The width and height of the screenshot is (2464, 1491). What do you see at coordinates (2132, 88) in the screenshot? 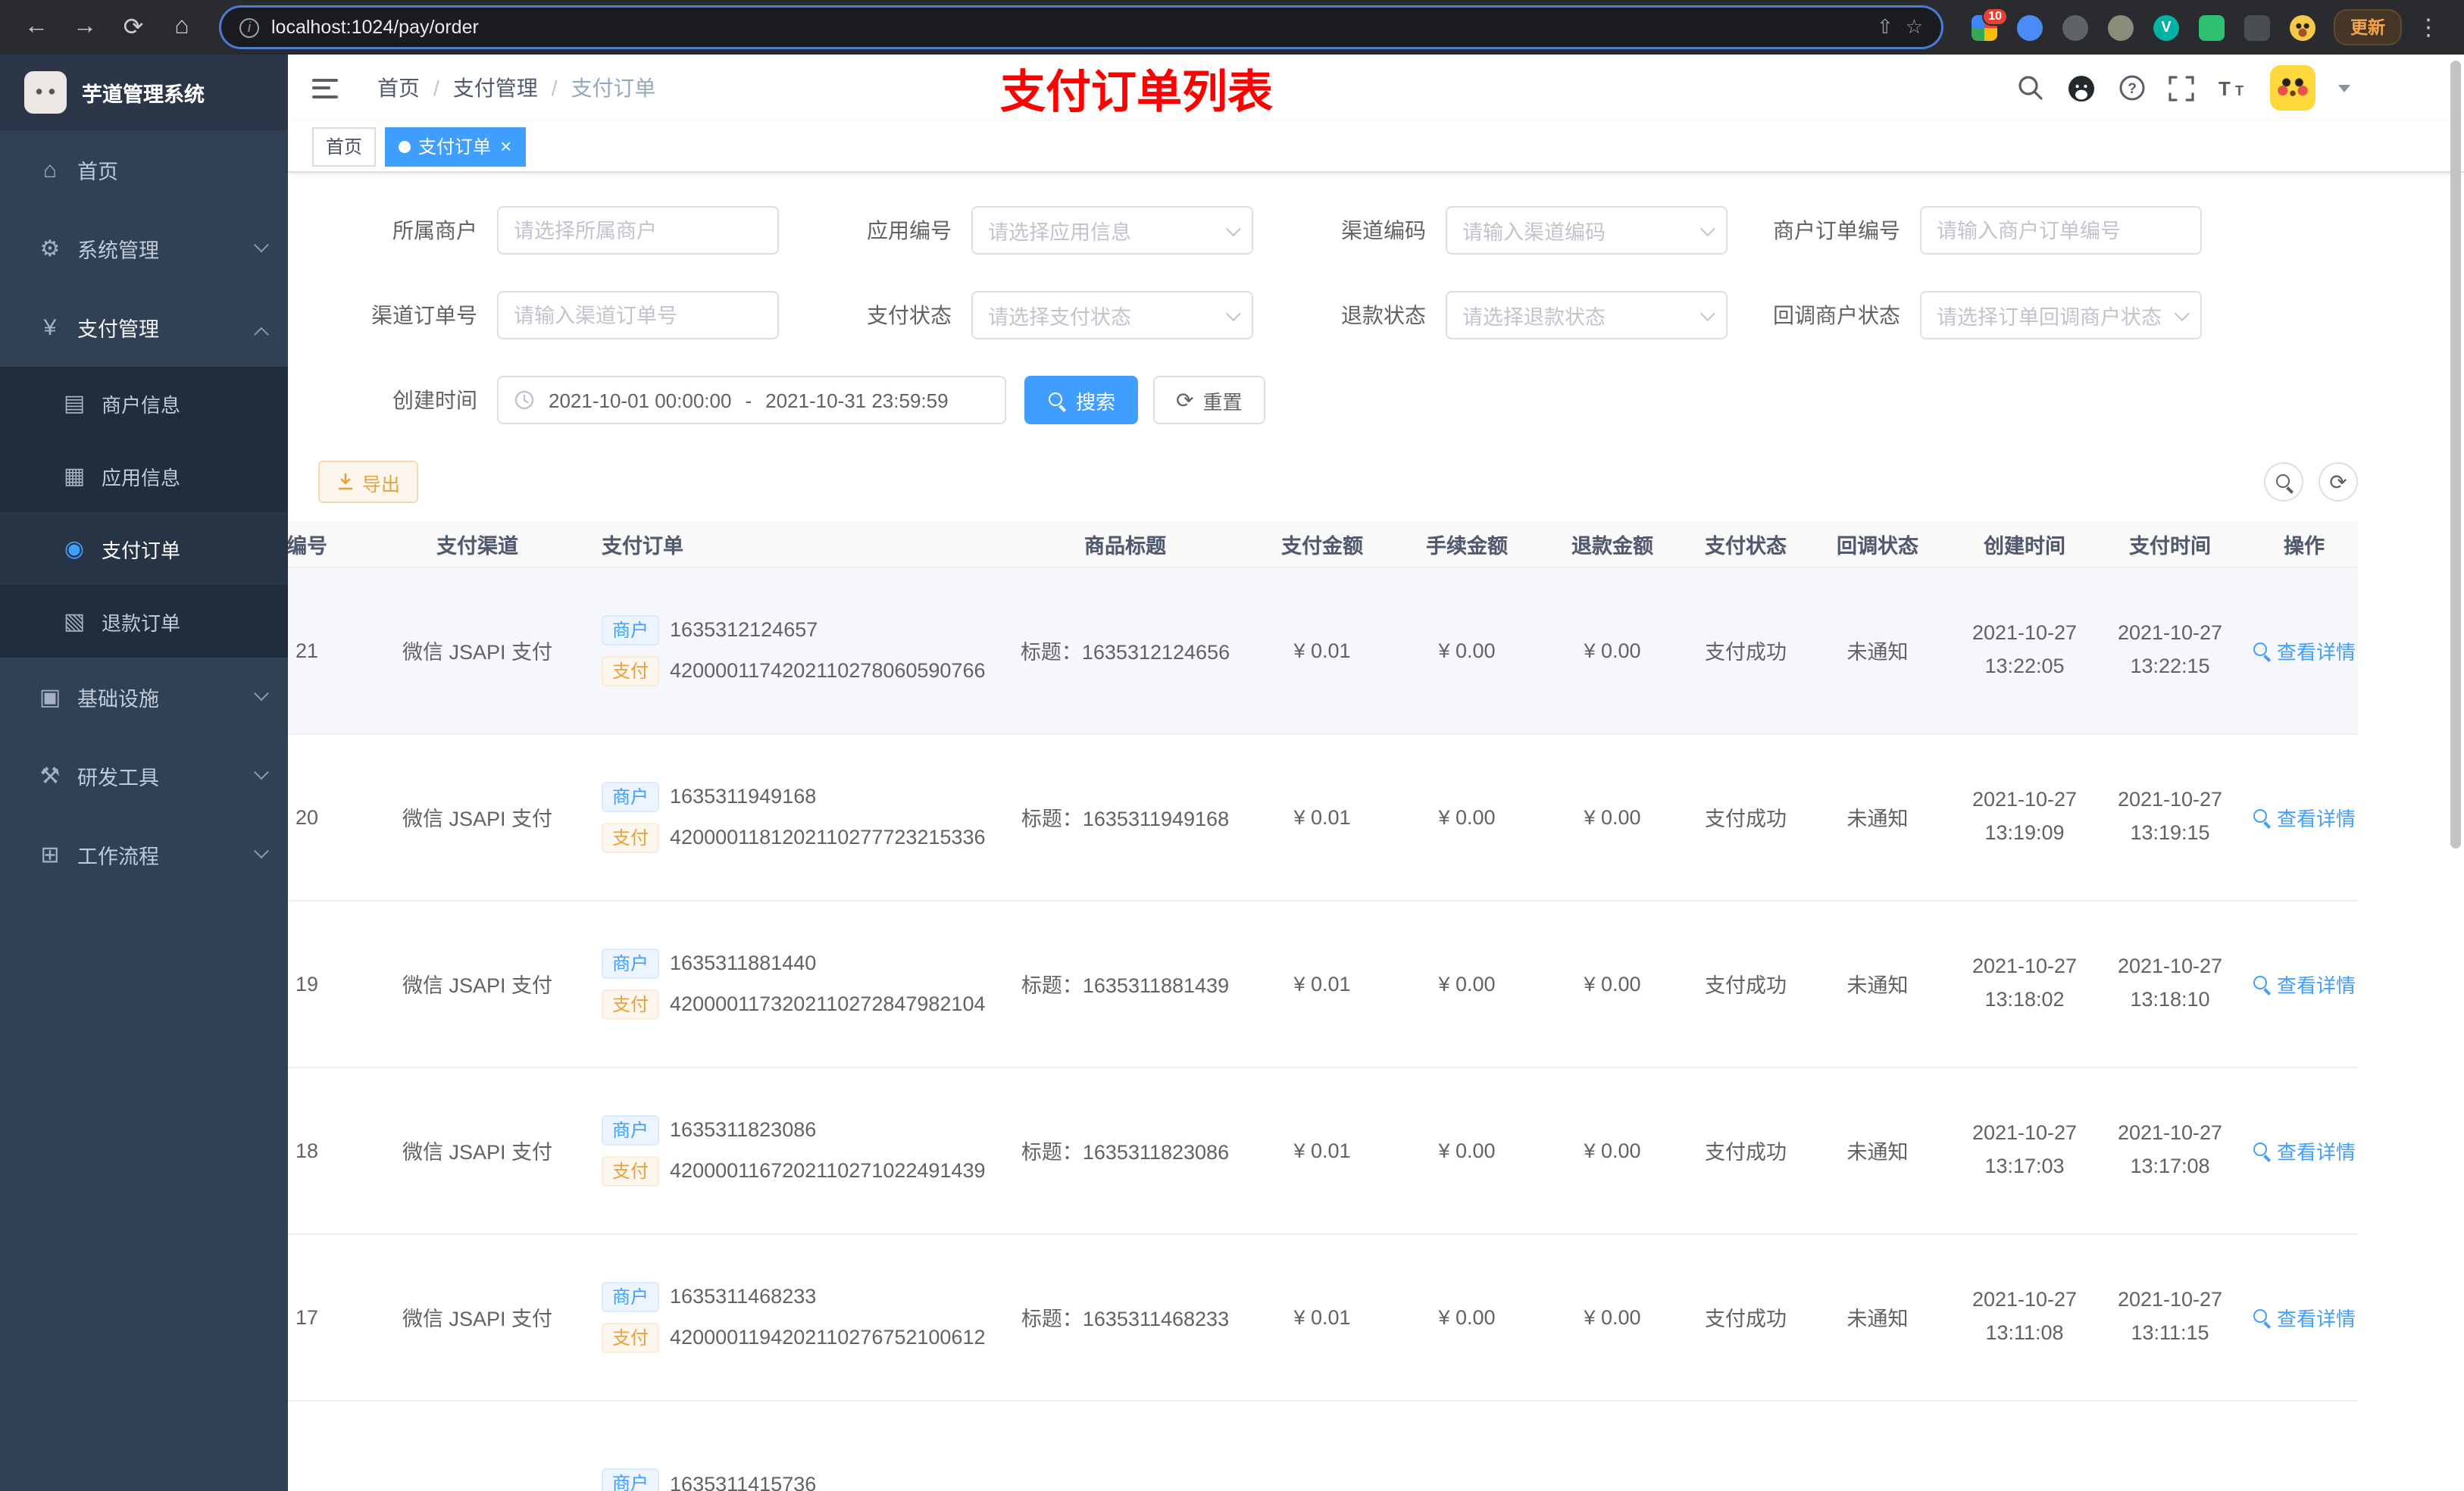
I see `help-icon: ?` at bounding box center [2132, 88].